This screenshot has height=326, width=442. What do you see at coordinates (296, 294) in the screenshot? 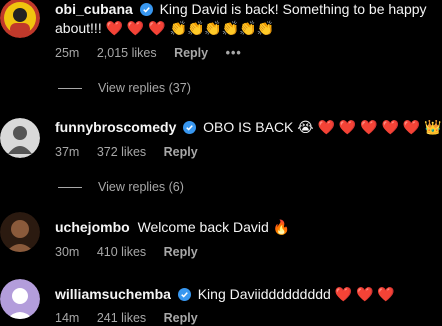
I see `comment-text: King Daviiddddddddd ❤️ ❤️ ❤️` at bounding box center [296, 294].